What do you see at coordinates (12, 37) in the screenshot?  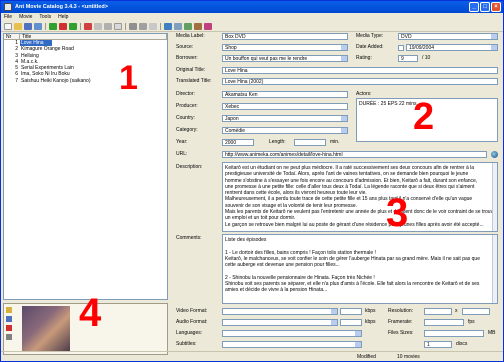 I see `column-header-nr: Nr` at bounding box center [12, 37].